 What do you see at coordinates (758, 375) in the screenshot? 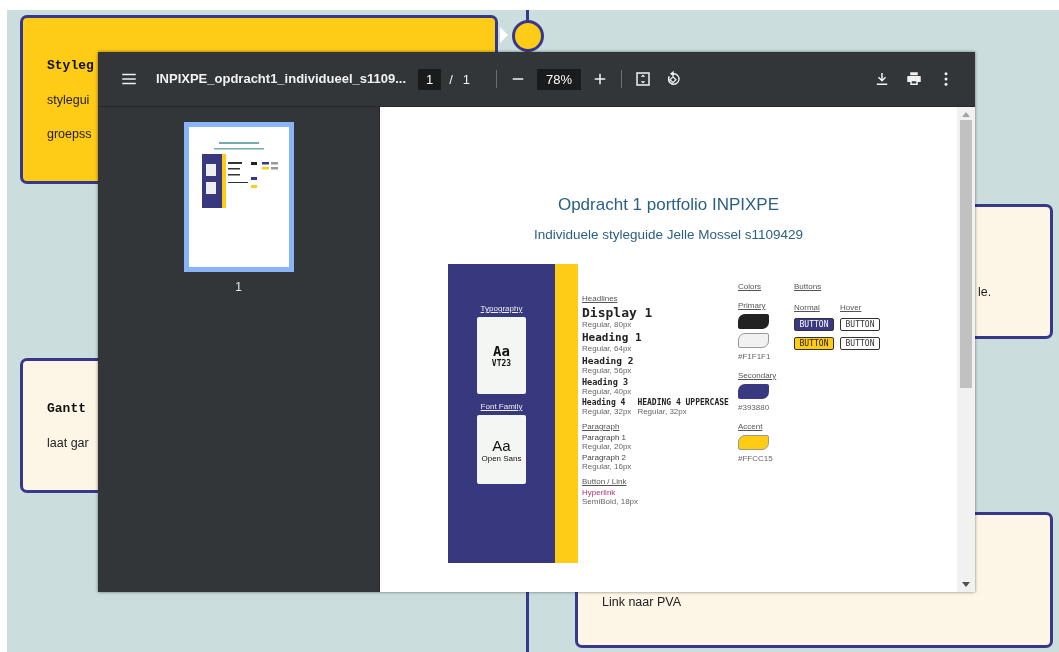
I see `color-label: Secondary` at bounding box center [758, 375].